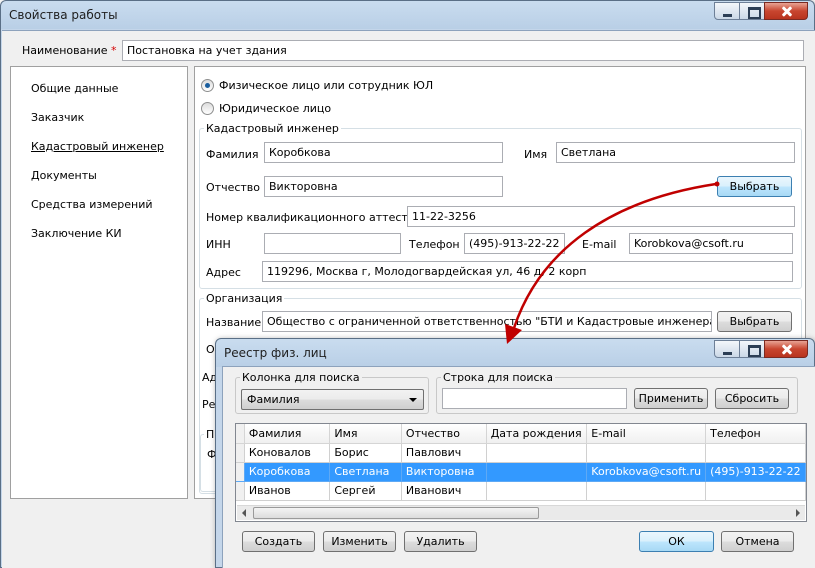  What do you see at coordinates (272, 128) in the screenshot?
I see `engineer-group-label: Кадастровый инженер` at bounding box center [272, 128].